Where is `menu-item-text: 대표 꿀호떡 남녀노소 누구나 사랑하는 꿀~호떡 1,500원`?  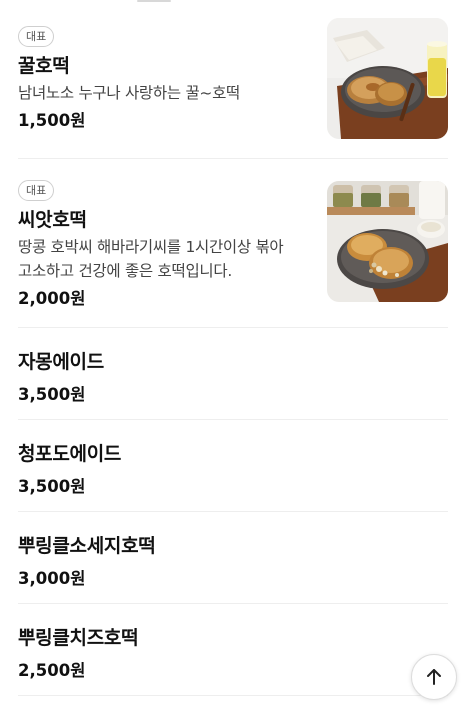
menu-item-text: 대표 꿀호떡 남녀노소 누구나 사랑하는 꿀~호떡 1,500원 is located at coordinates (163, 79).